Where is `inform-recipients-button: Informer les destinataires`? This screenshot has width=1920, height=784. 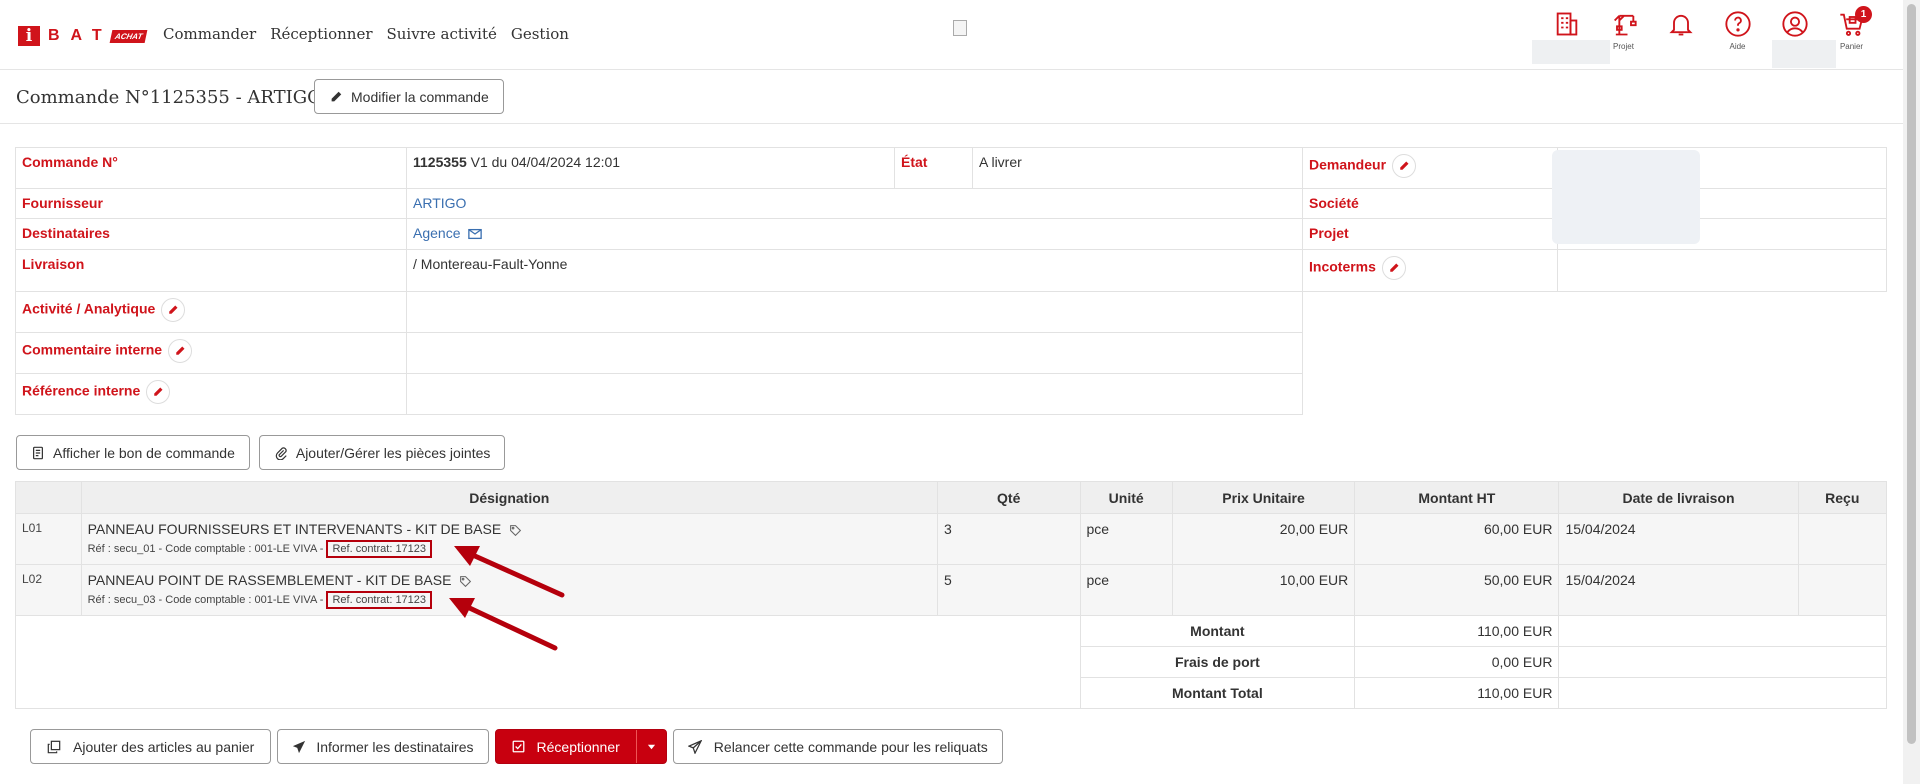 inform-recipients-button: Informer les destinataires is located at coordinates (383, 746).